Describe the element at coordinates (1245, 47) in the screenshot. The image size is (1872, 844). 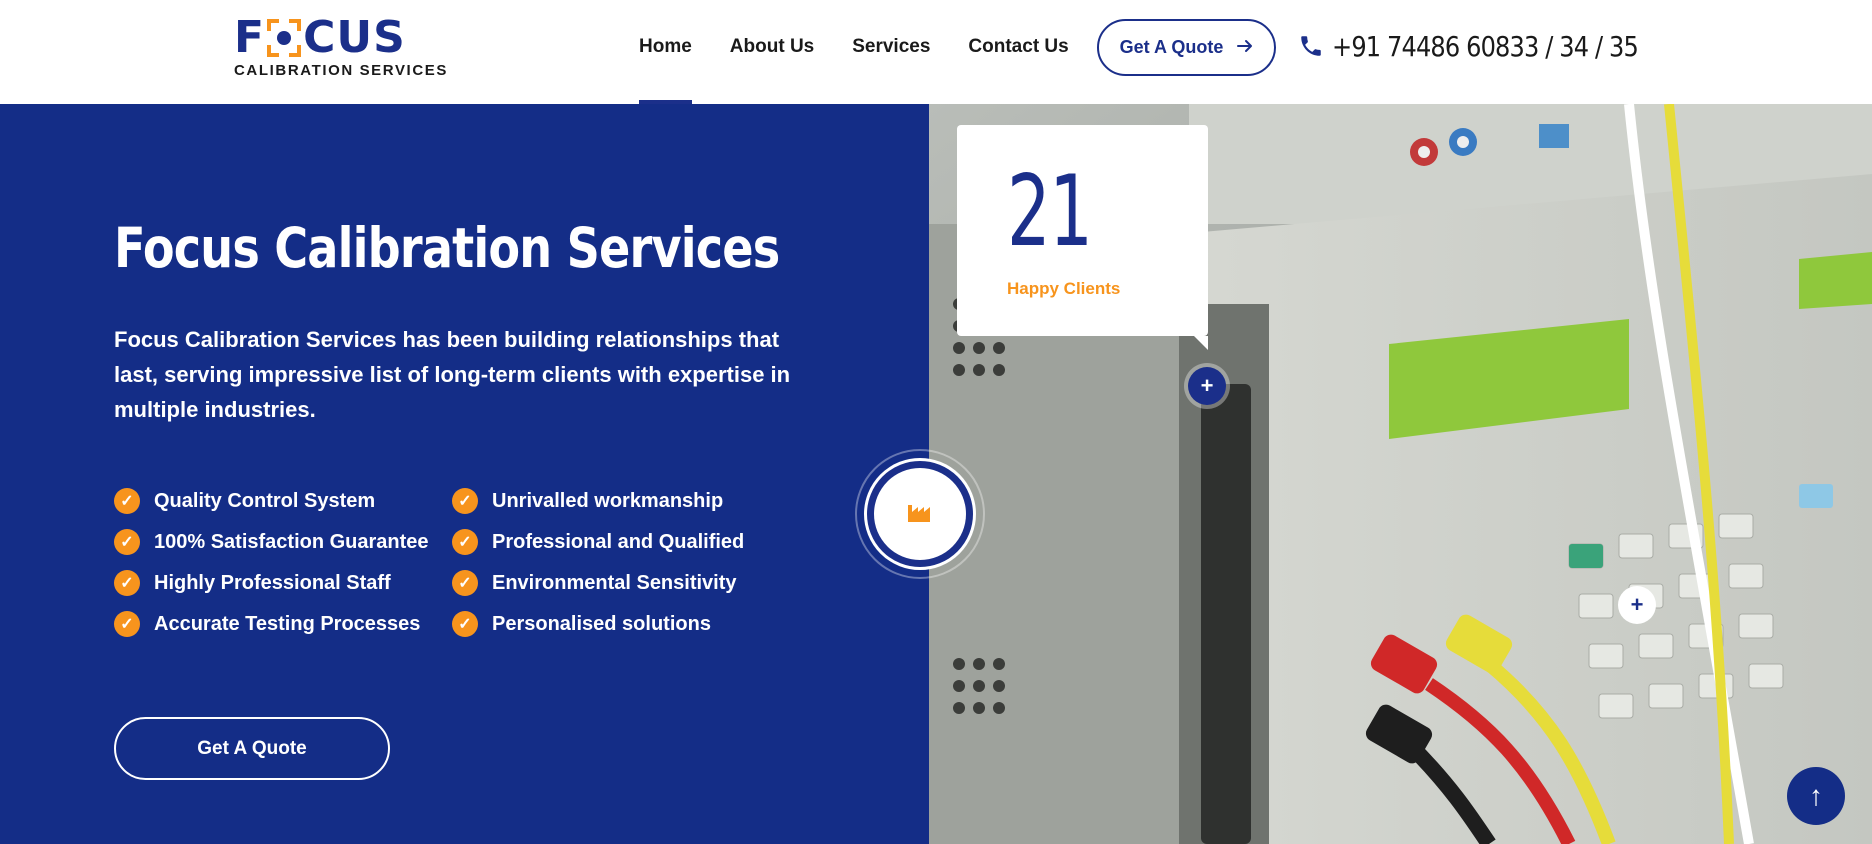
I see `arrow-right-icon` at that location.